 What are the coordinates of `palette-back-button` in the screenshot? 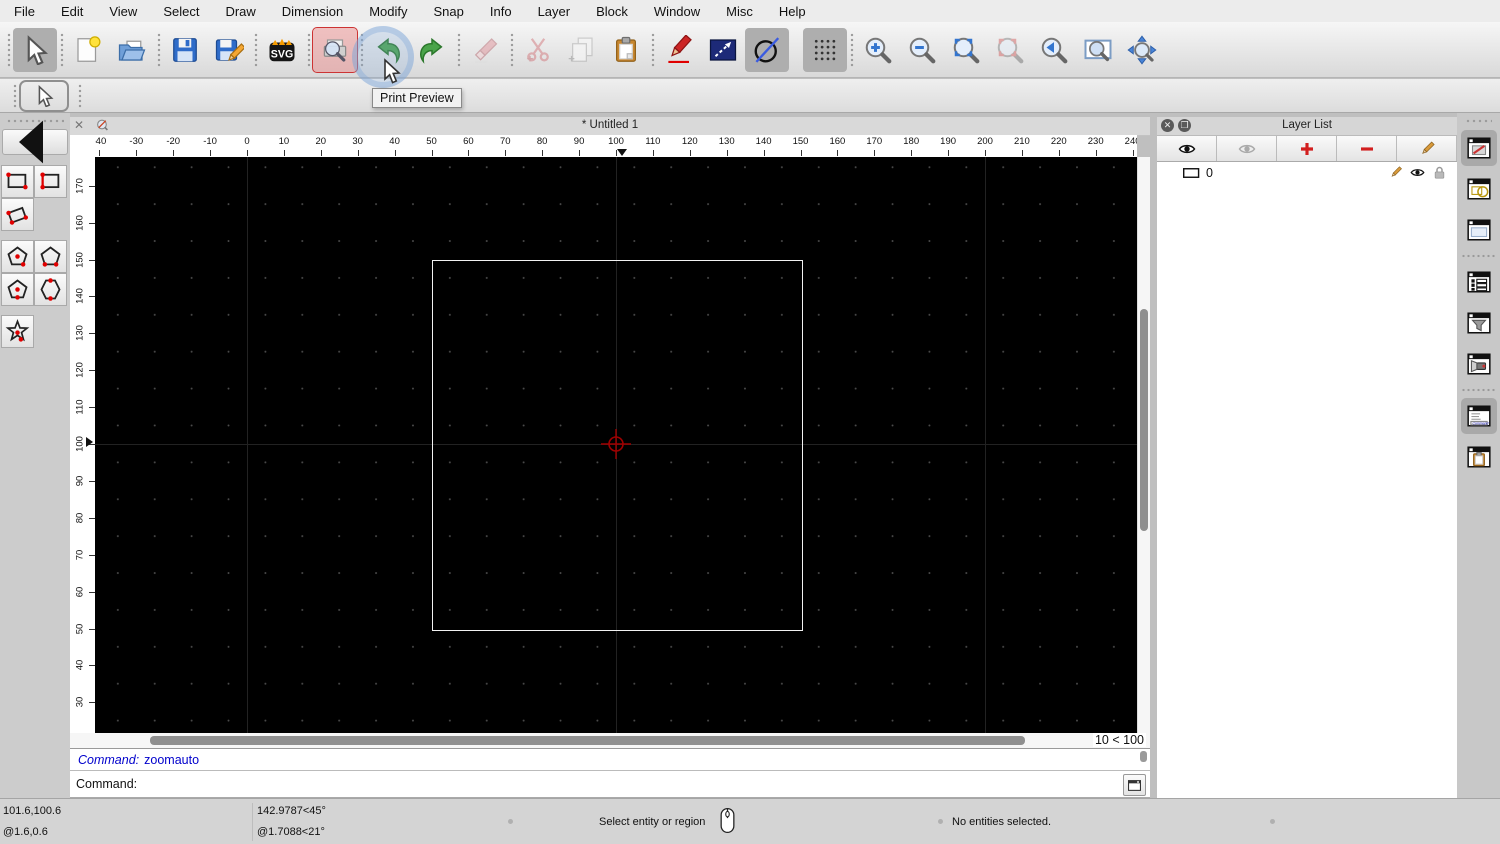 It's located at (35, 142).